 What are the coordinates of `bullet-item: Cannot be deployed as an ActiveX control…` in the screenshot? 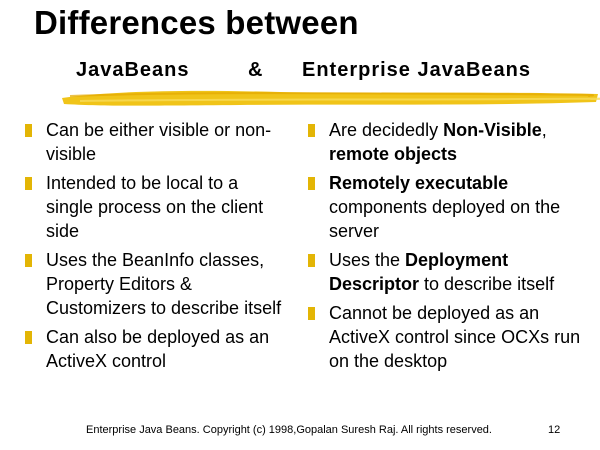 It's located at (447, 337).